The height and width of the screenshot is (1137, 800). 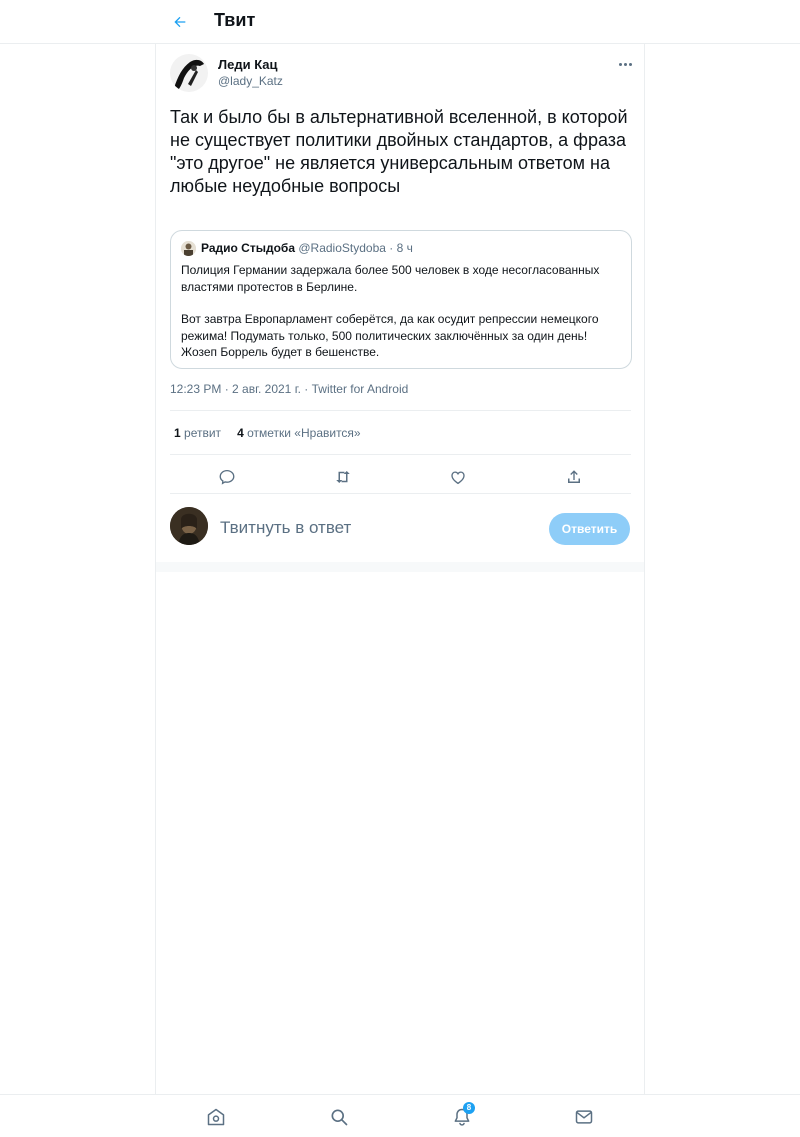 What do you see at coordinates (203, 433) in the screenshot?
I see `retweets-label: ретвит` at bounding box center [203, 433].